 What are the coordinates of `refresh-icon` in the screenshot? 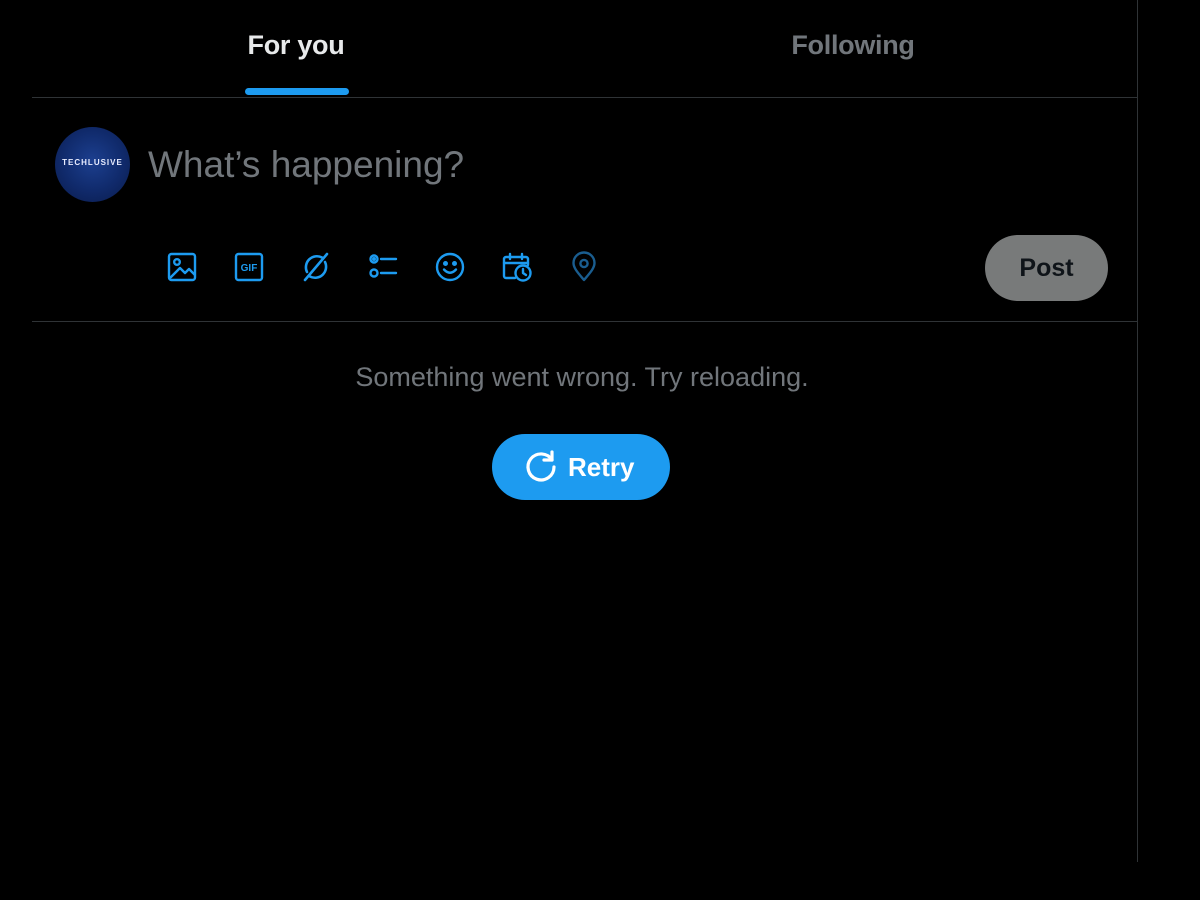 It's located at (541, 466).